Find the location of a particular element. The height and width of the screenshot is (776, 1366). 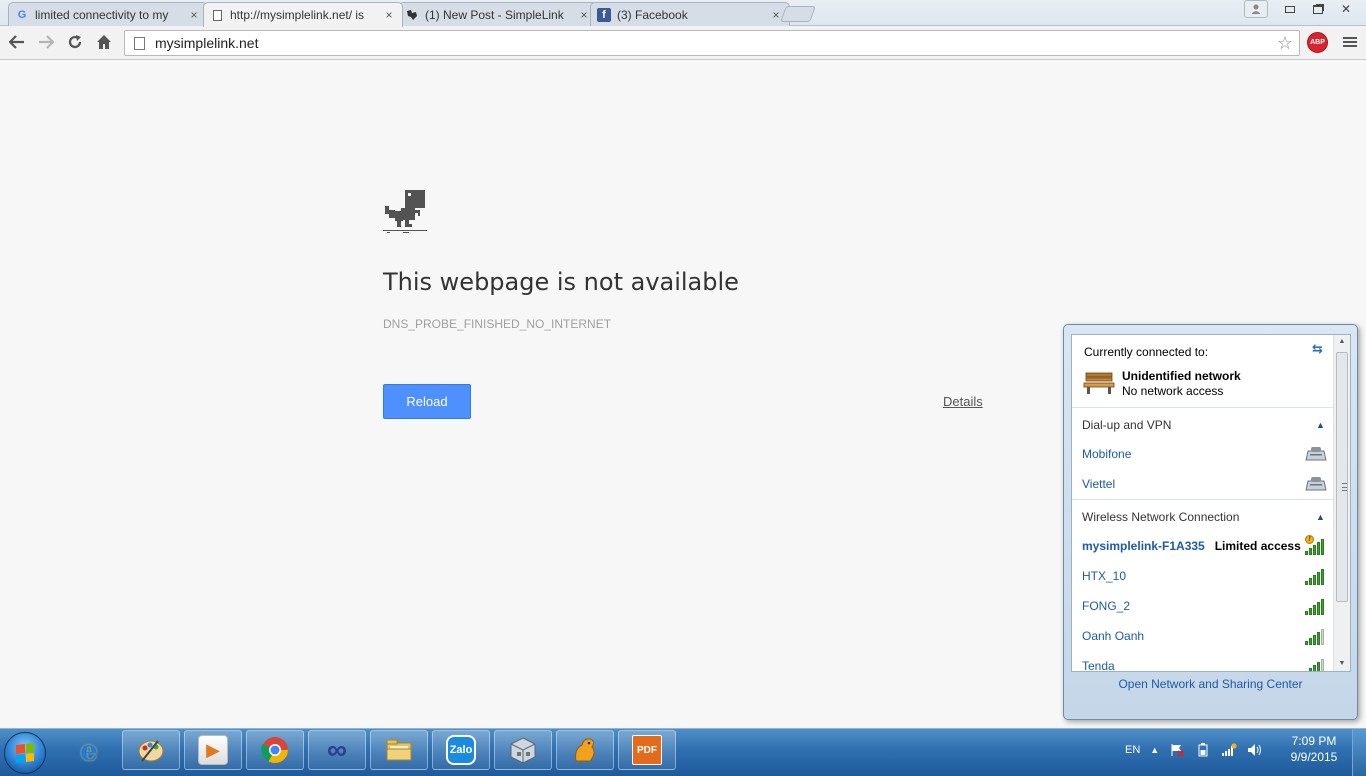

system-tray: EN ▲ is located at coordinates (1194, 750).